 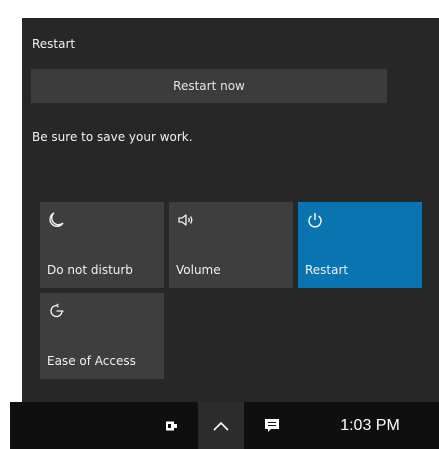 I want to click on tile-label: Ease of Access, so click(x=91, y=361).